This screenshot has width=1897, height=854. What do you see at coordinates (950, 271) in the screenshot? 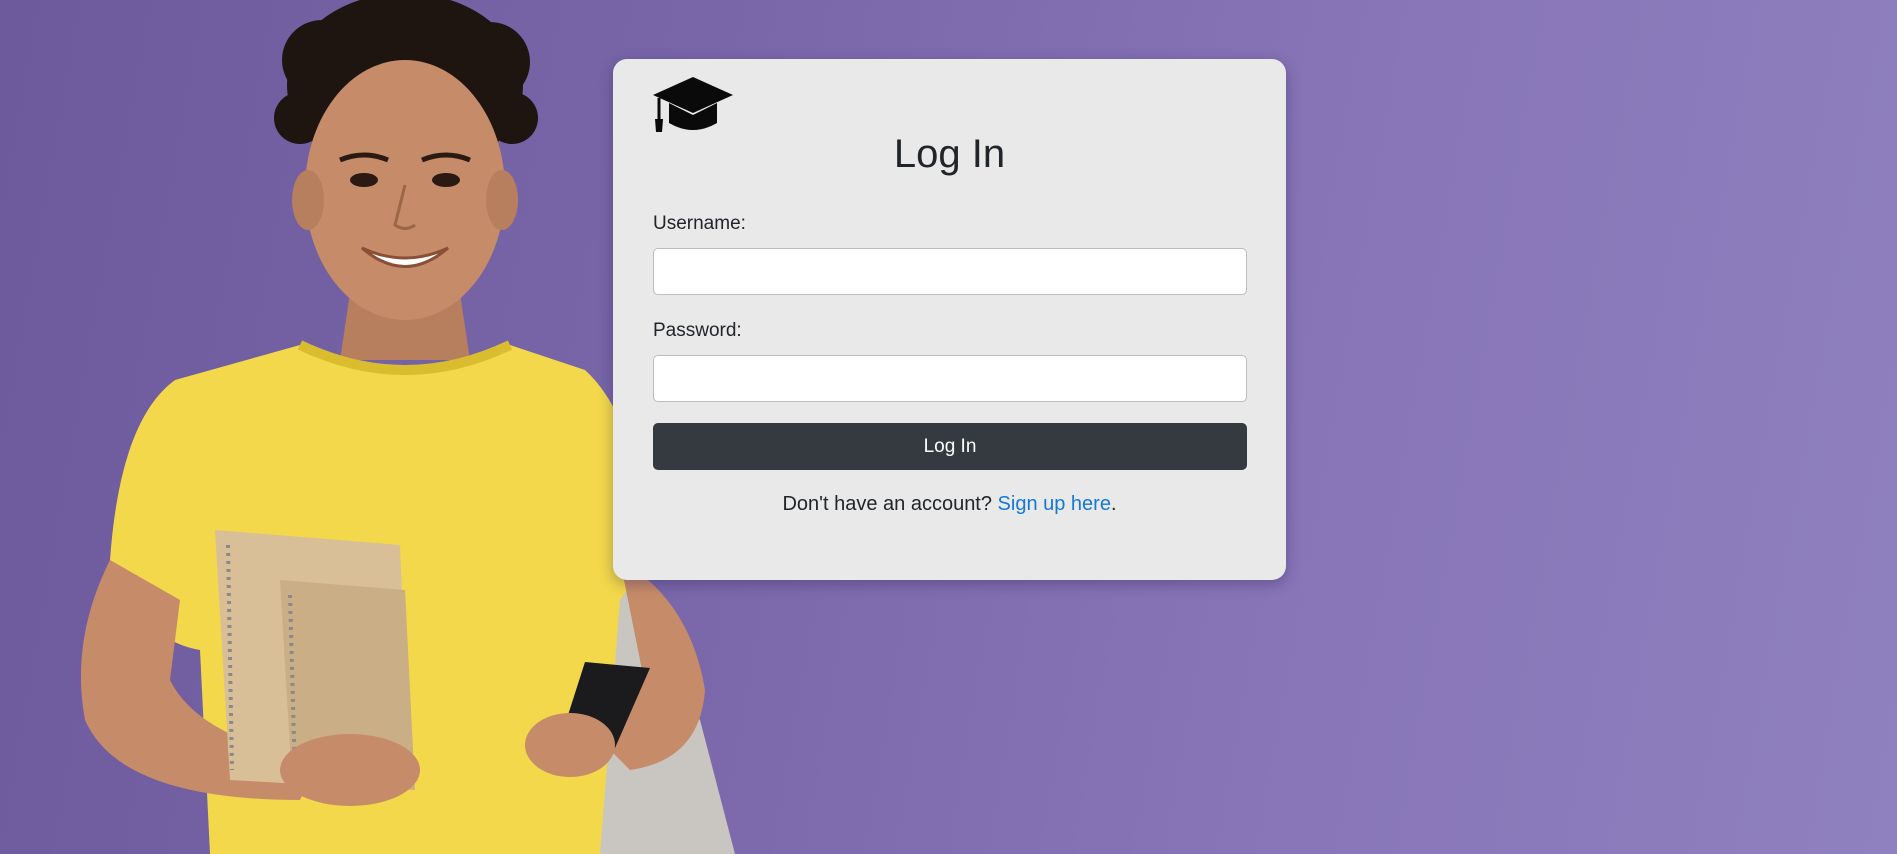
I see `username-input` at bounding box center [950, 271].